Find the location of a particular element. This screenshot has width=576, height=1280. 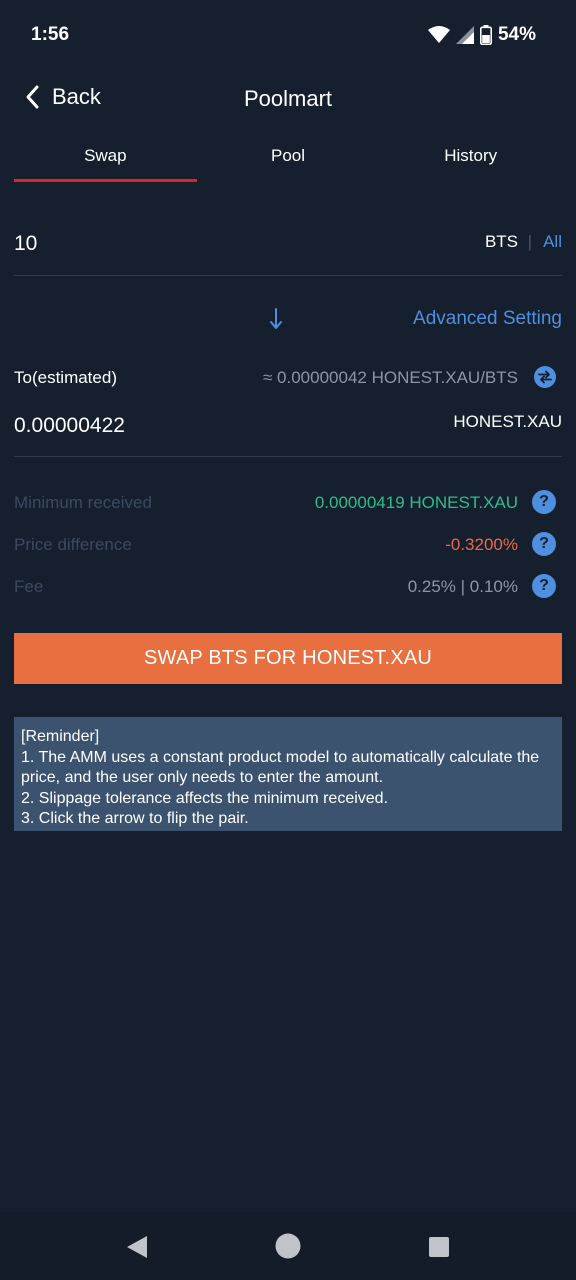

wifi-icon is located at coordinates (438, 34).